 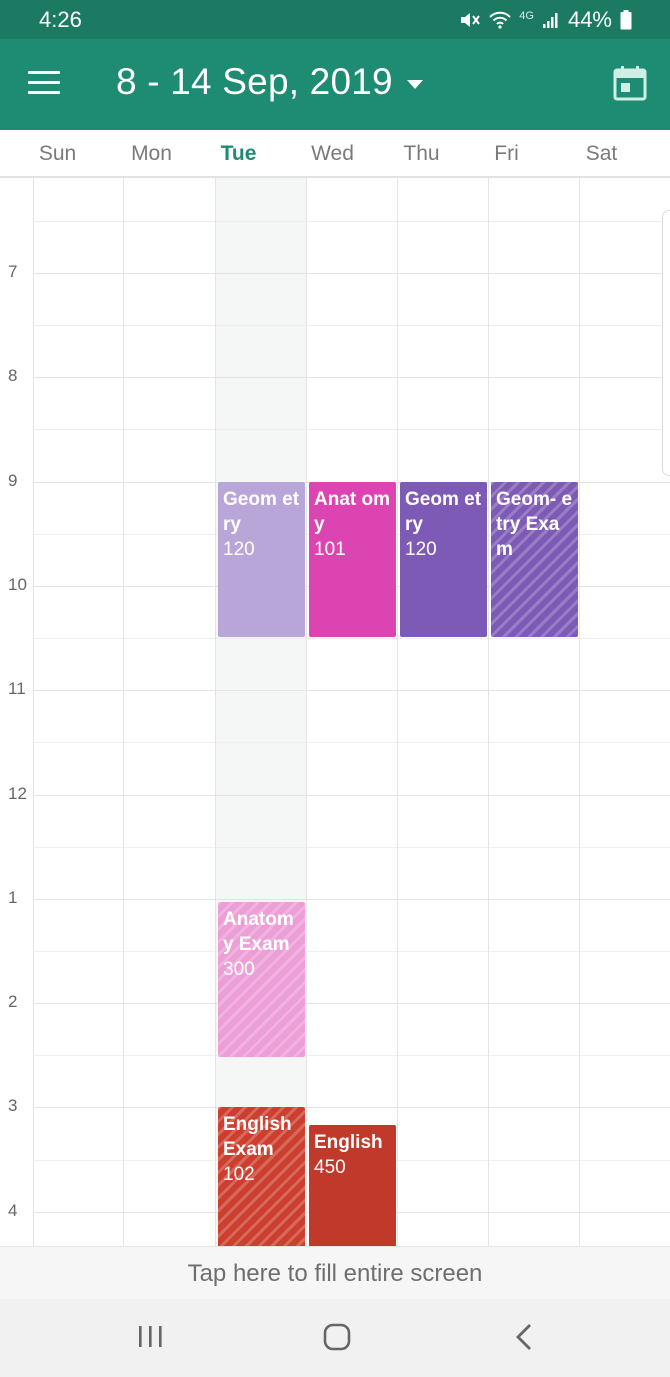 I want to click on hour-label: 12, so click(x=17, y=793).